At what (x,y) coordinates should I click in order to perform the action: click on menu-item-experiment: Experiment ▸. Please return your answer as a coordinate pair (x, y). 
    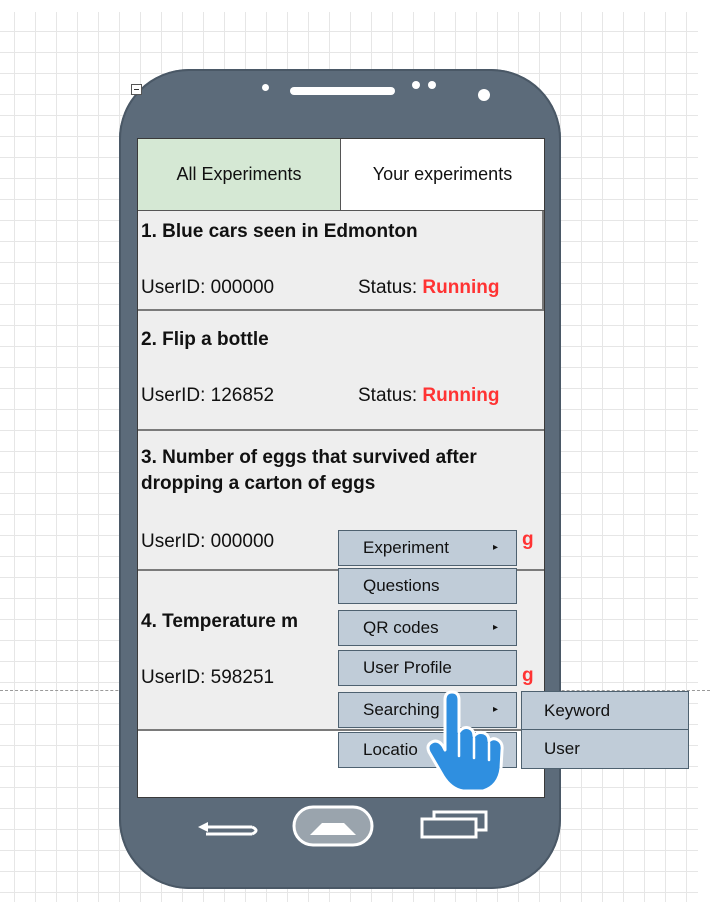
    Looking at the image, I should click on (427, 548).